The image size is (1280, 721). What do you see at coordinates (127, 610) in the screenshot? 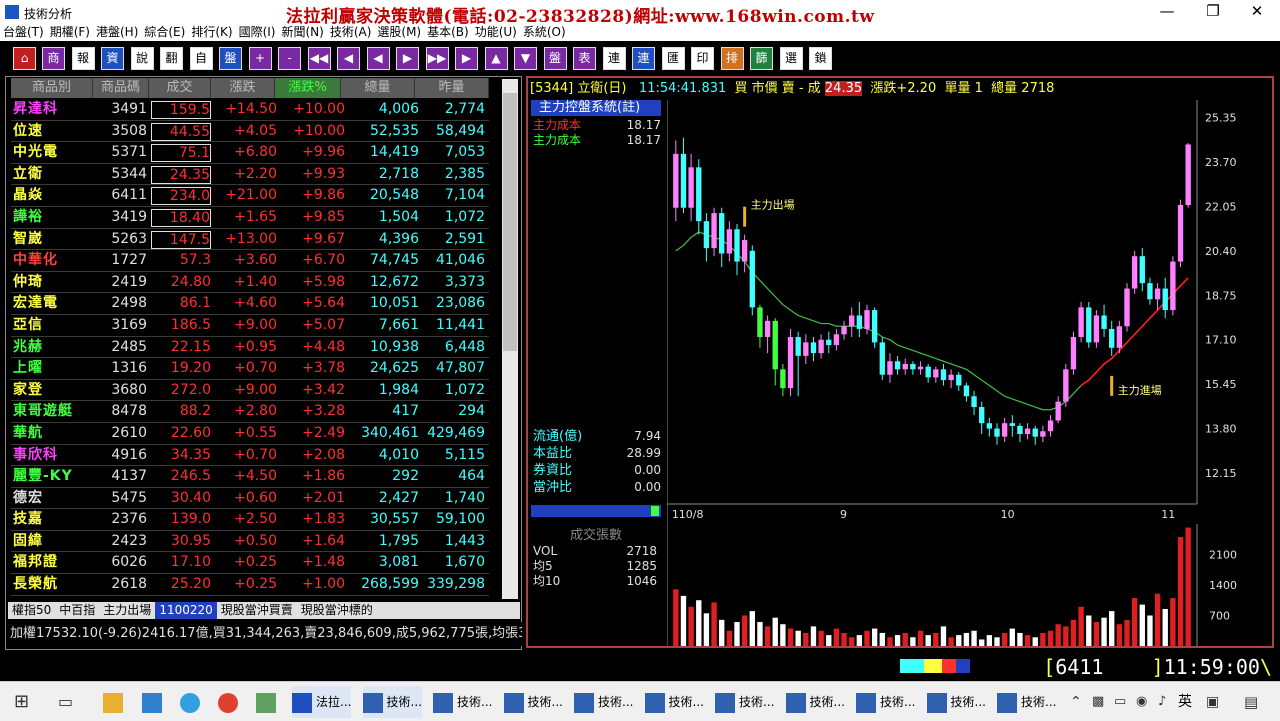
I see `quote-tab-2: 主力出場` at bounding box center [127, 610].